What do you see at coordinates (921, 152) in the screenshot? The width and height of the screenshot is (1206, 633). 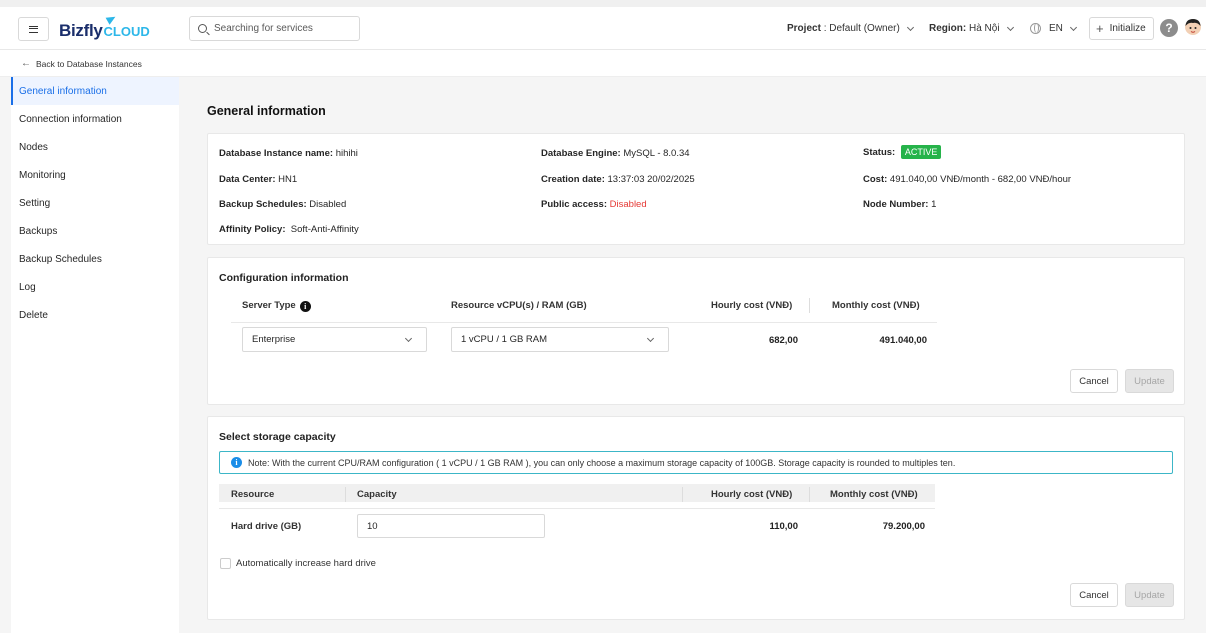 I see `status-badge: ACTIVE` at bounding box center [921, 152].